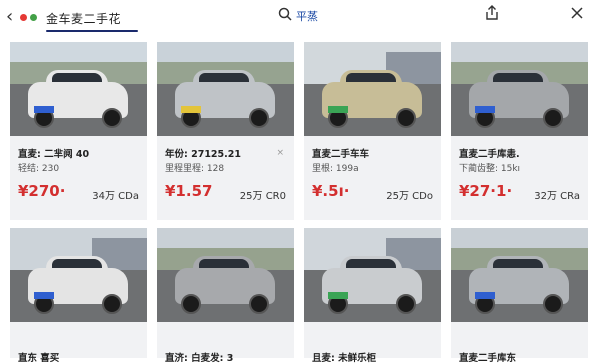  I want to click on listing-sub: 34万 CDa, so click(115, 196).